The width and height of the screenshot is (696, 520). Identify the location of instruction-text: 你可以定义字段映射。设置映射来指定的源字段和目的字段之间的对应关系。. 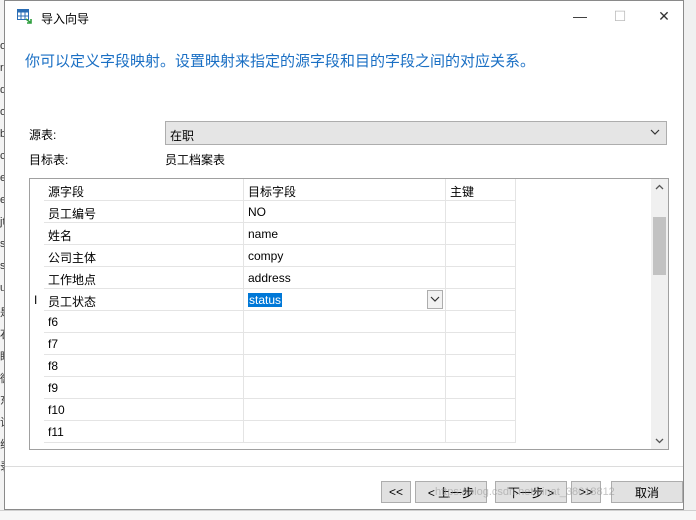
(280, 61).